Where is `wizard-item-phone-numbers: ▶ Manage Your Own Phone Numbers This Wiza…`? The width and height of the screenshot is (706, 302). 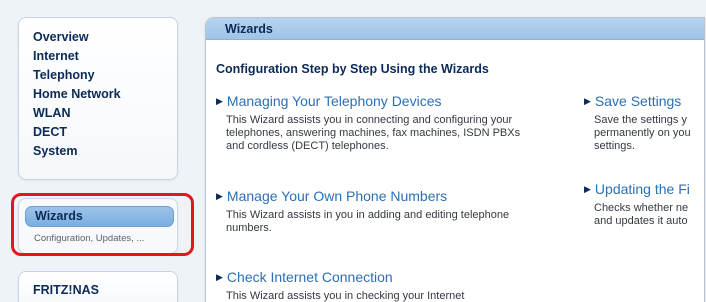 wizard-item-phone-numbers: ▶ Manage Your Own Phone Numbers This Wiza… is located at coordinates (362, 211).